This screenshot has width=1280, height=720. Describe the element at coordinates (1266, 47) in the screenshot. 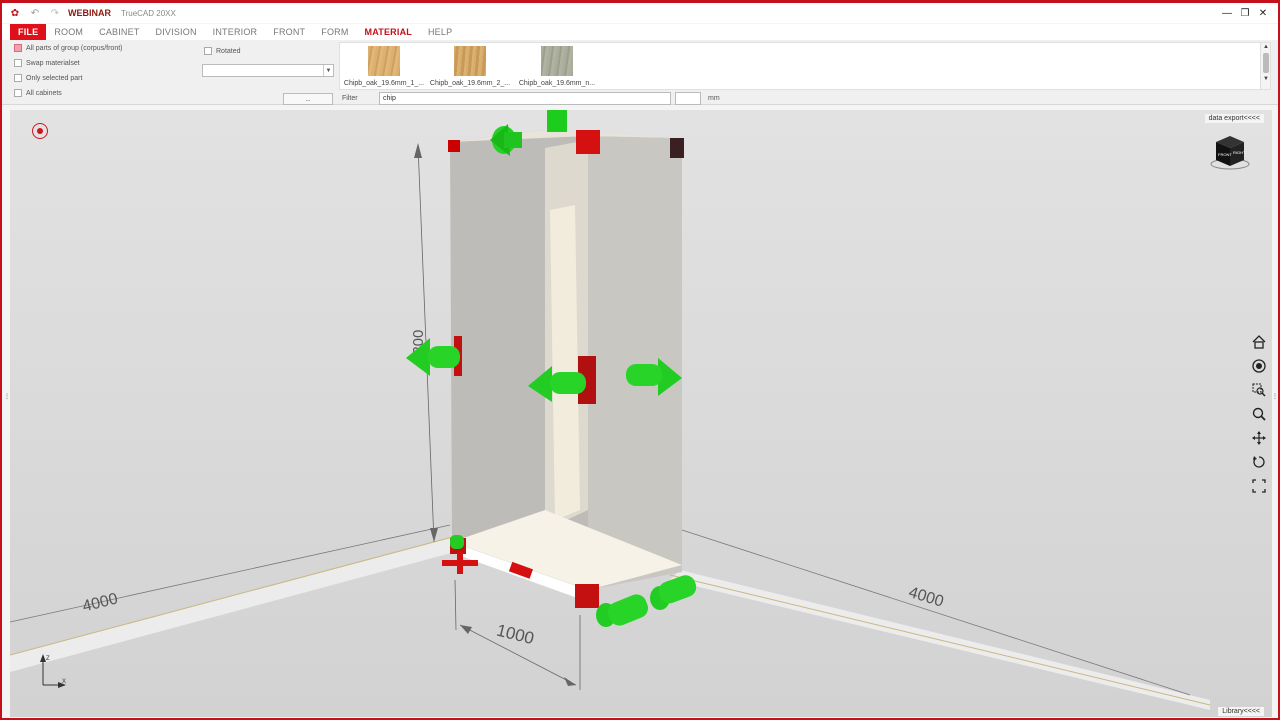

I see `scroll-up-icon: ▲` at that location.